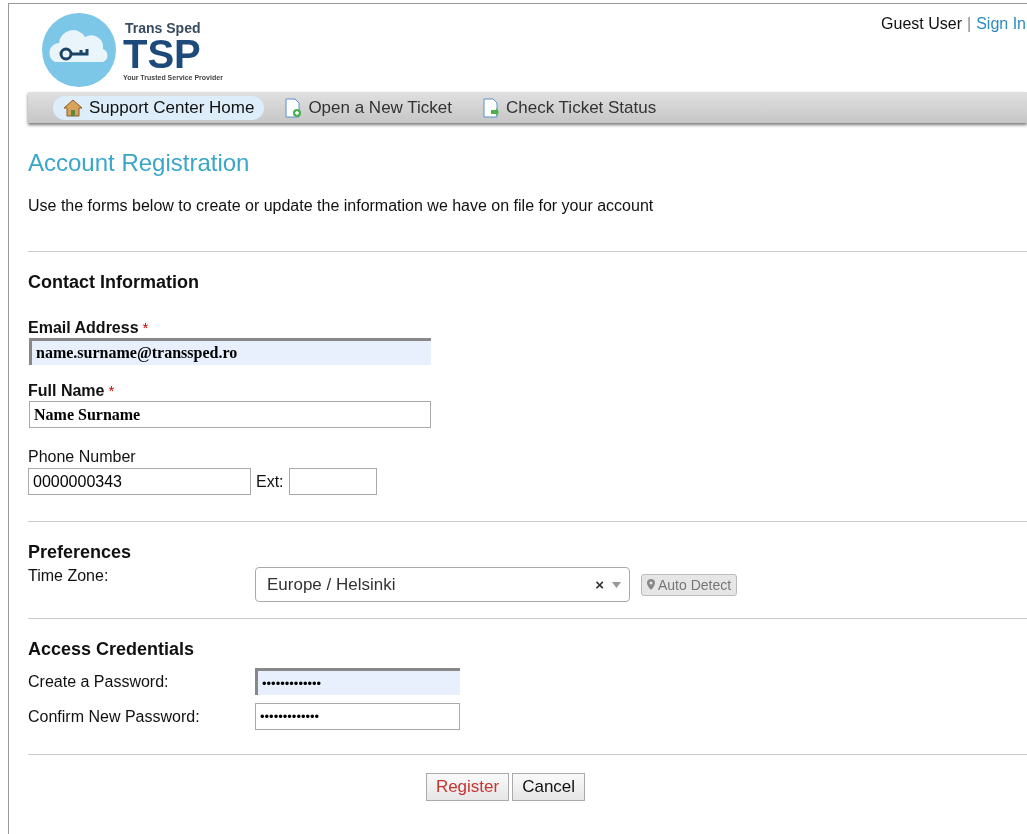 Image resolution: width=1027 pixels, height=834 pixels. What do you see at coordinates (569, 107) in the screenshot?
I see `nav-tab: Check Ticket Status` at bounding box center [569, 107].